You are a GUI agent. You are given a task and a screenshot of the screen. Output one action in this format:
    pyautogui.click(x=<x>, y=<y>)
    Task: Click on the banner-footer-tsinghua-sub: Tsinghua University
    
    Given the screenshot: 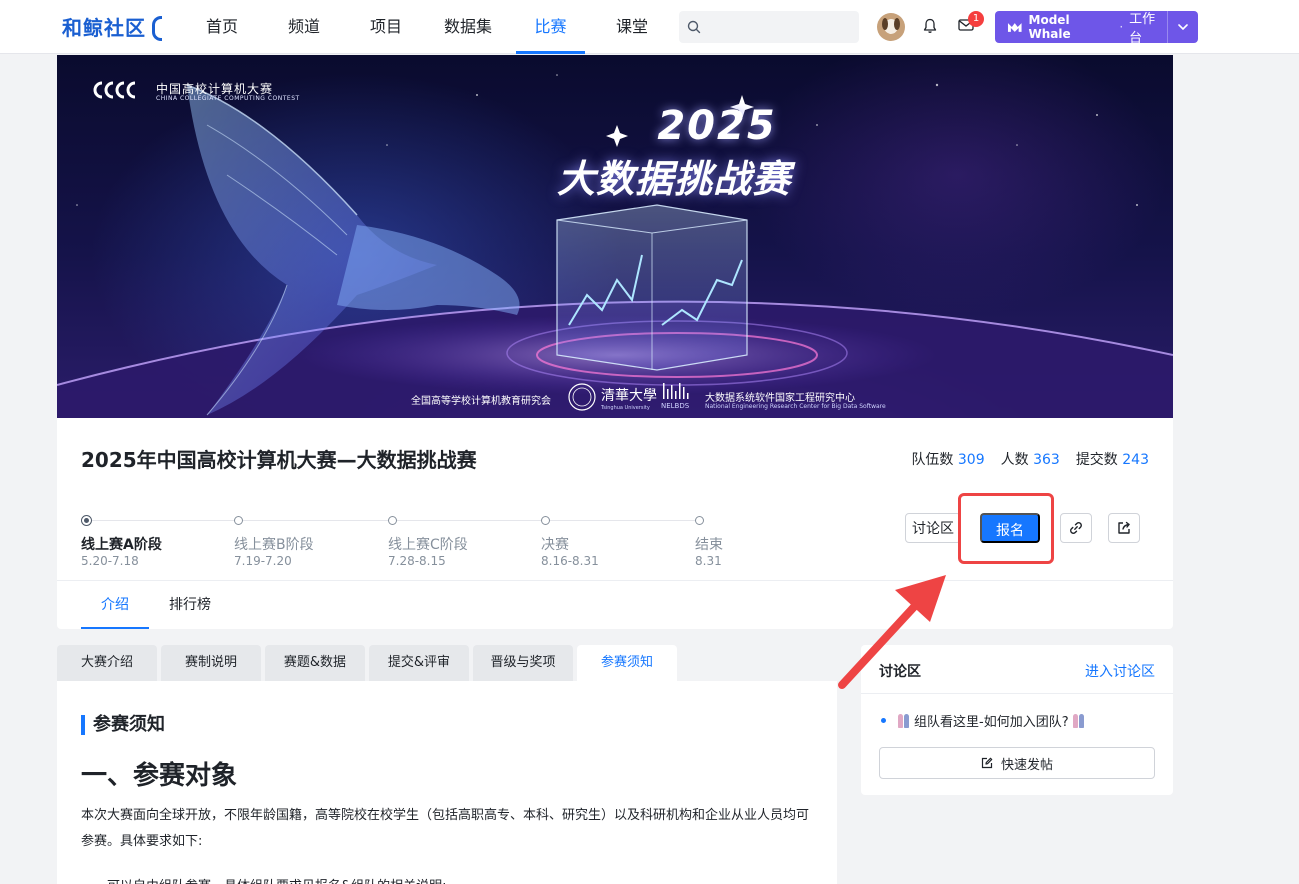 What is the action you would take?
    pyautogui.click(x=625, y=408)
    